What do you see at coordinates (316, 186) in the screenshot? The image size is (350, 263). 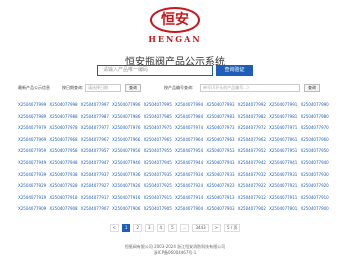 I see `product-code-link: X2504077920` at bounding box center [316, 186].